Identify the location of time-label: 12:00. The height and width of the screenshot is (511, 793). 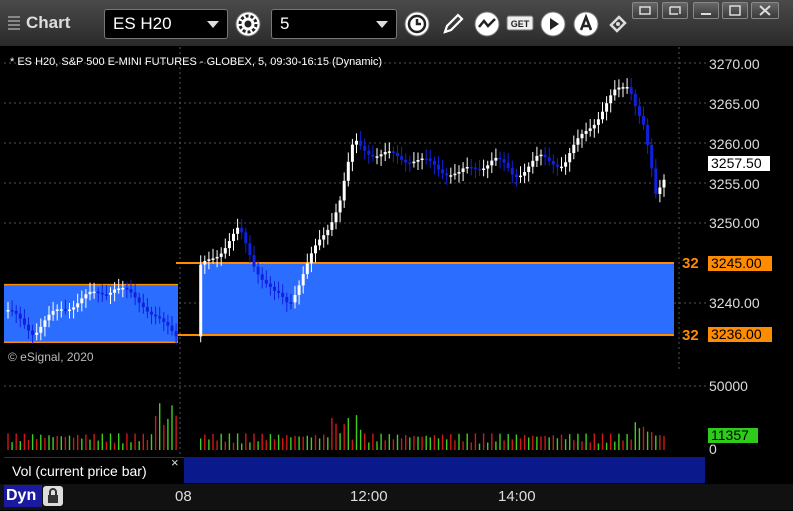
(369, 496).